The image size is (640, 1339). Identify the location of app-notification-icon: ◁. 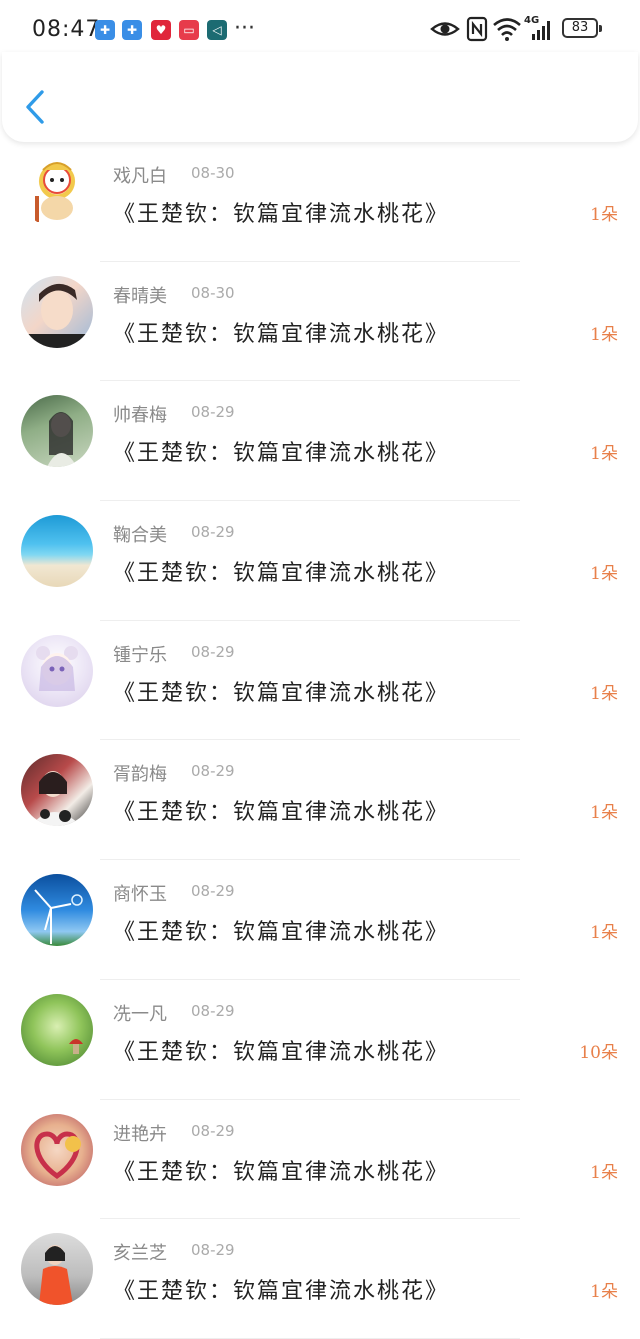
(217, 30).